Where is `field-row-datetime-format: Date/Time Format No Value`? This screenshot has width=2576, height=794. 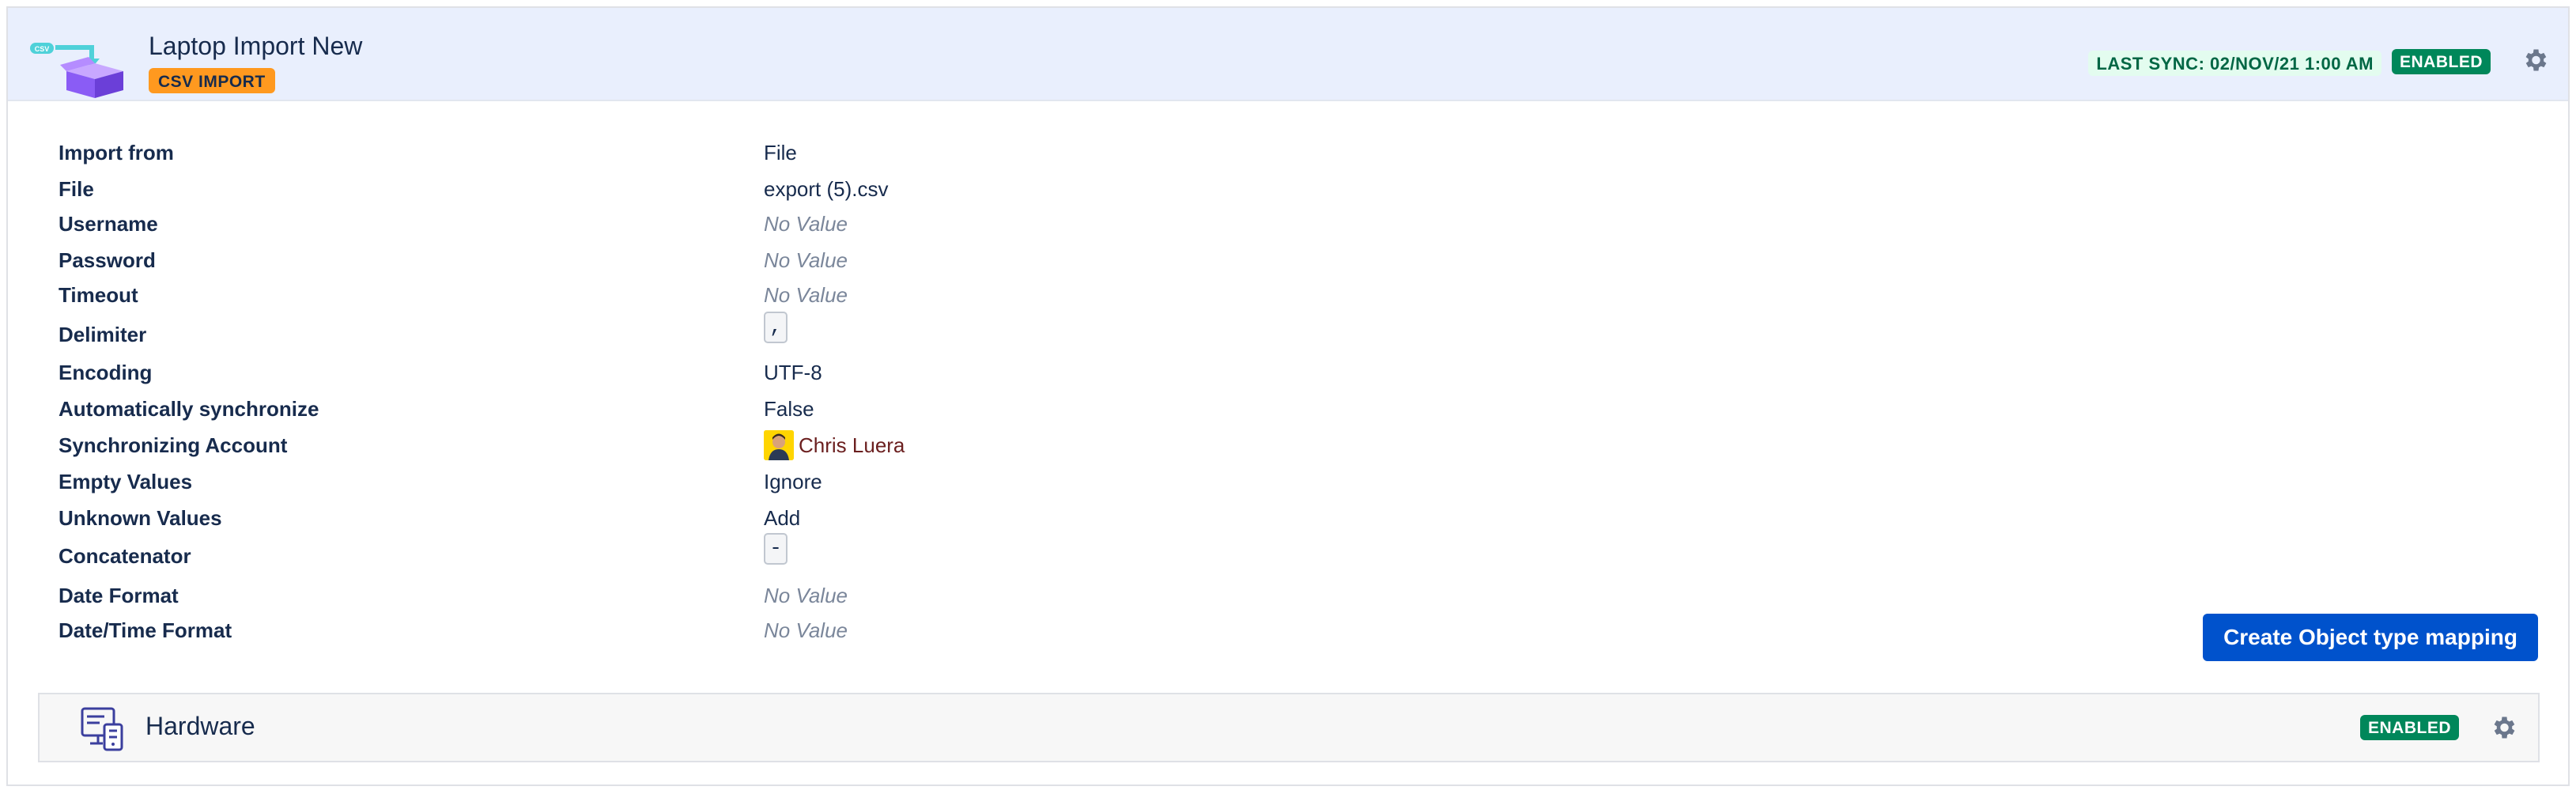
field-row-datetime-format: Date/Time Format No Value is located at coordinates (1288, 629).